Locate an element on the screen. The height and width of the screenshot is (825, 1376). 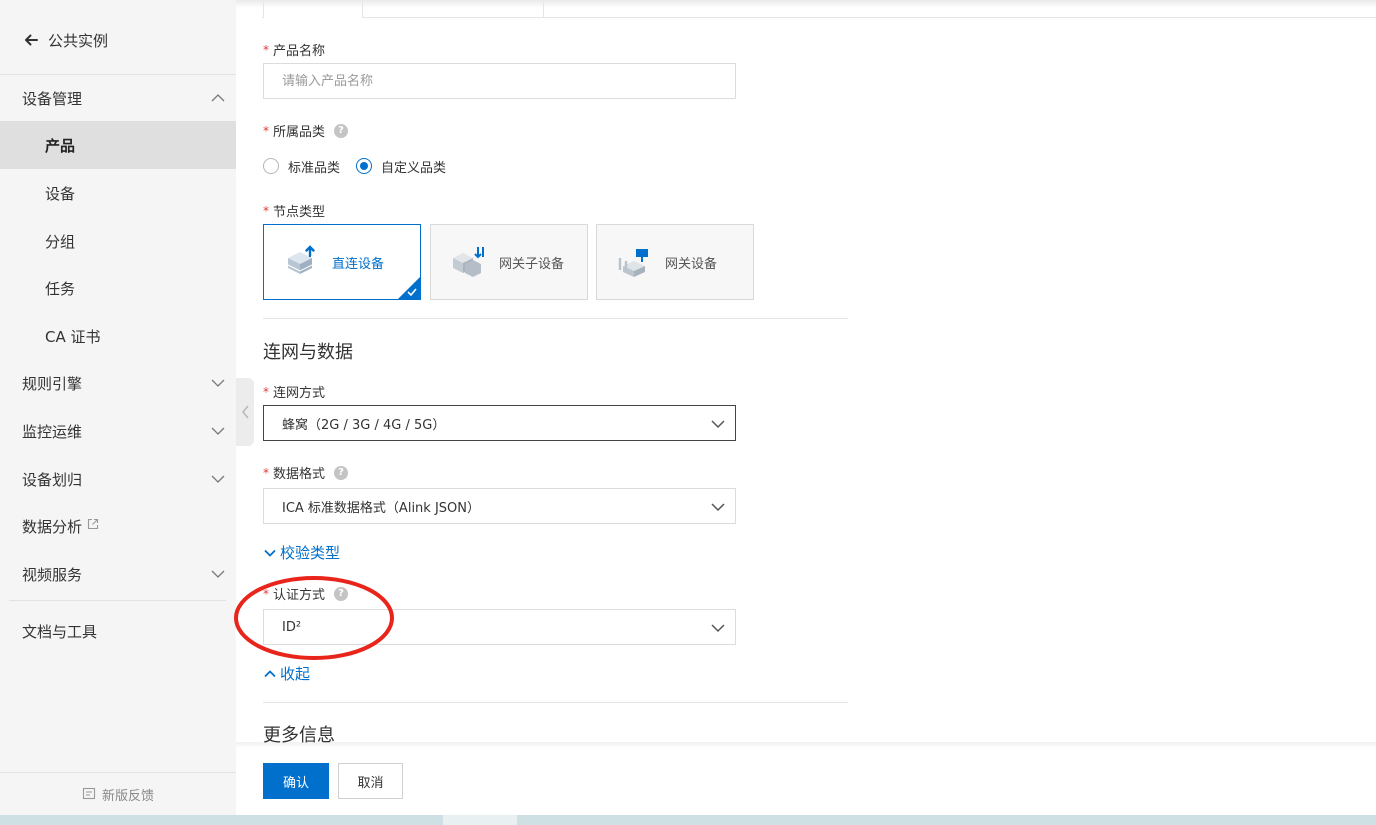
gateway-device-icon is located at coordinates (633, 263).